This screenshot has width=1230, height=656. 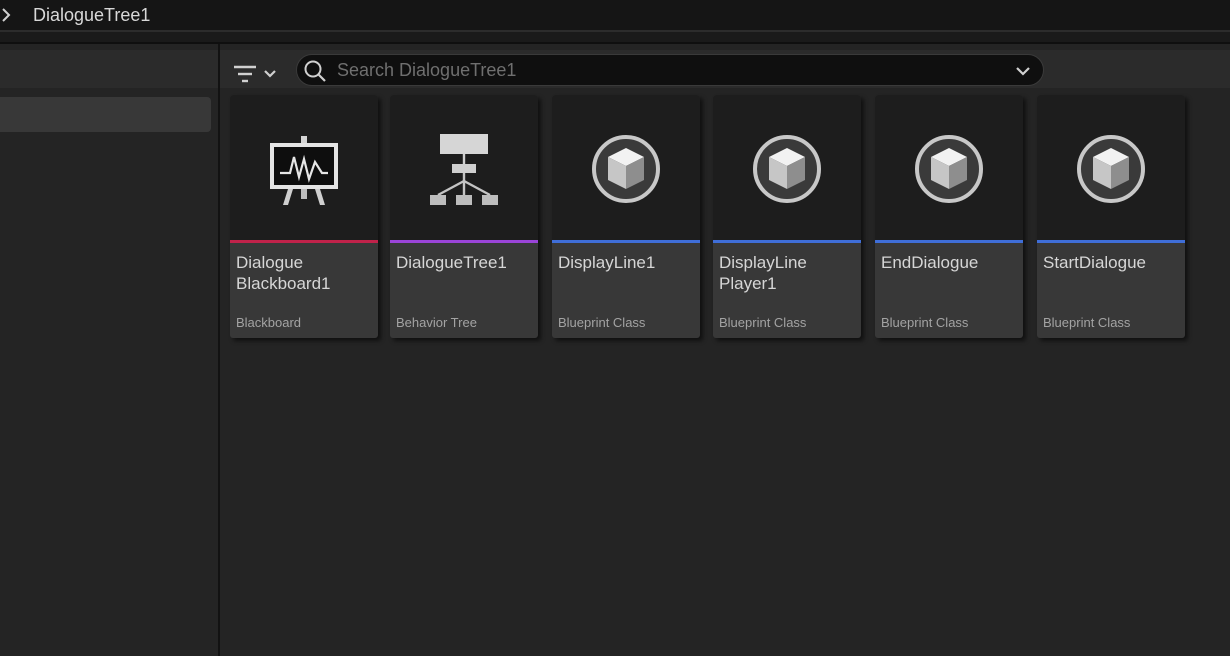 What do you see at coordinates (930, 262) in the screenshot?
I see `asset-name: EndDialogue` at bounding box center [930, 262].